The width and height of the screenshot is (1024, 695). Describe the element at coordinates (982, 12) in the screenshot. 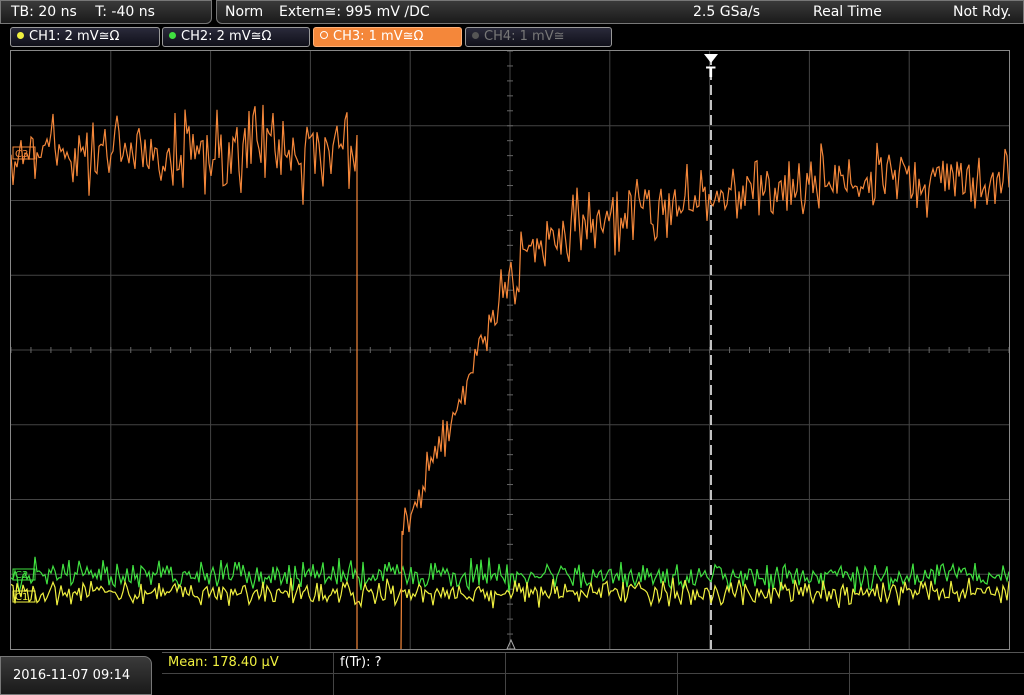

I see `acquisition-status-label: Not Rdy.` at that location.